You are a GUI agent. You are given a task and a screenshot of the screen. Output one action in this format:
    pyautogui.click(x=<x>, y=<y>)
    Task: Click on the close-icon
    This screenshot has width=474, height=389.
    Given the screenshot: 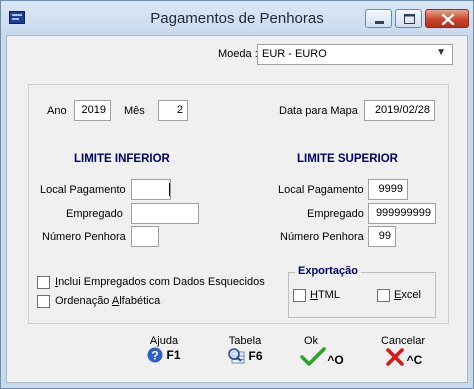 What is the action you would take?
    pyautogui.click(x=448, y=19)
    